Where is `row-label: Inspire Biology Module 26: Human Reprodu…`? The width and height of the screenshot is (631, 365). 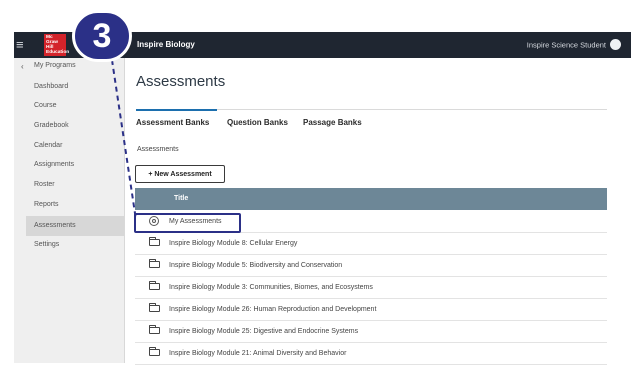 row-label: Inspire Biology Module 26: Human Reprodu… is located at coordinates (272, 309).